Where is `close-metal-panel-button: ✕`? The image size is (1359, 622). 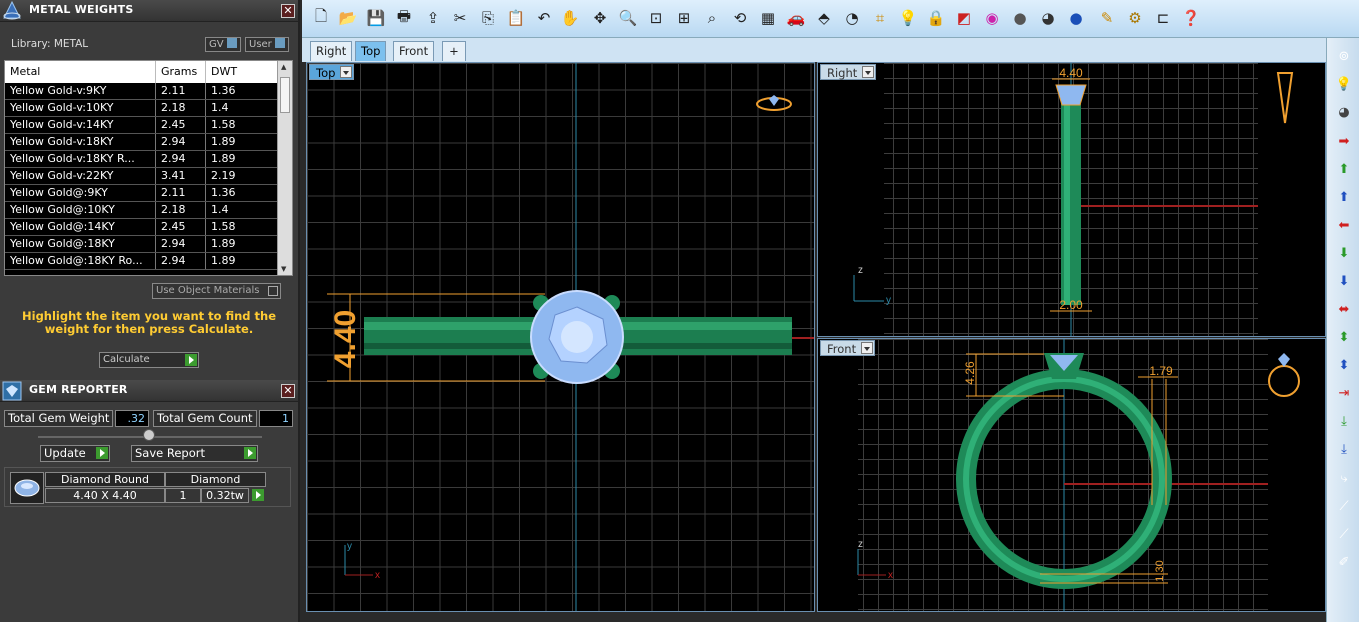 close-metal-panel-button: ✕ is located at coordinates (288, 11).